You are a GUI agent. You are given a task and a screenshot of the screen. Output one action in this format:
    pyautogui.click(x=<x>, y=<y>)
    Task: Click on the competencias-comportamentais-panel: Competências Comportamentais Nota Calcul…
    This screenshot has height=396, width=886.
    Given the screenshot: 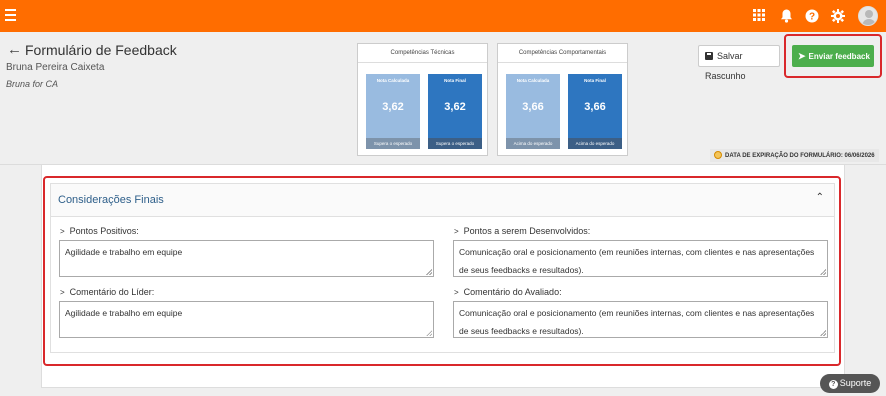 What is the action you would take?
    pyautogui.click(x=562, y=99)
    